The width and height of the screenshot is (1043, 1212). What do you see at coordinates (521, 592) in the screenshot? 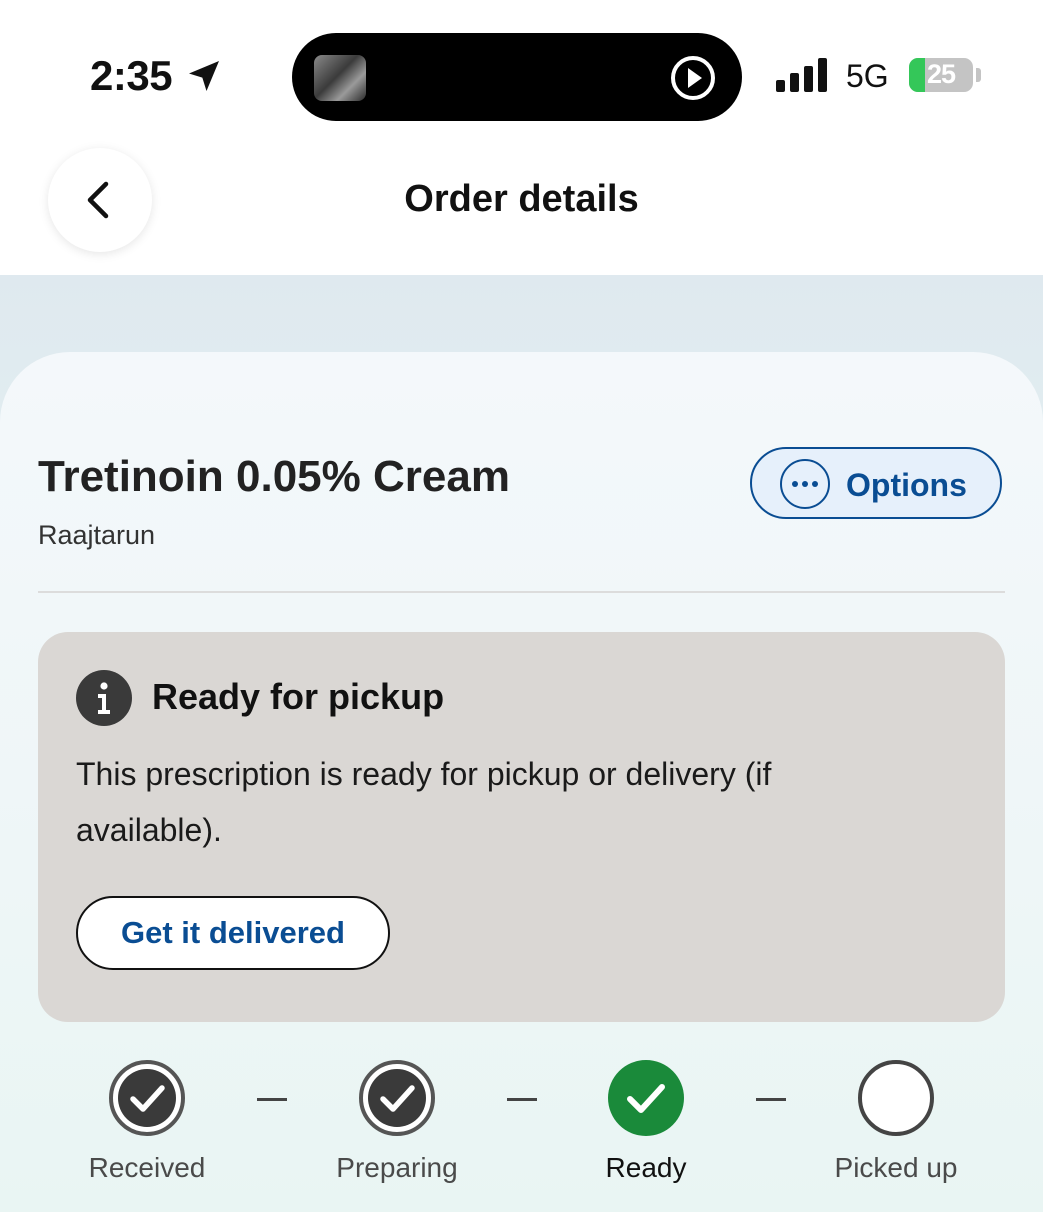
I see `divider` at bounding box center [521, 592].